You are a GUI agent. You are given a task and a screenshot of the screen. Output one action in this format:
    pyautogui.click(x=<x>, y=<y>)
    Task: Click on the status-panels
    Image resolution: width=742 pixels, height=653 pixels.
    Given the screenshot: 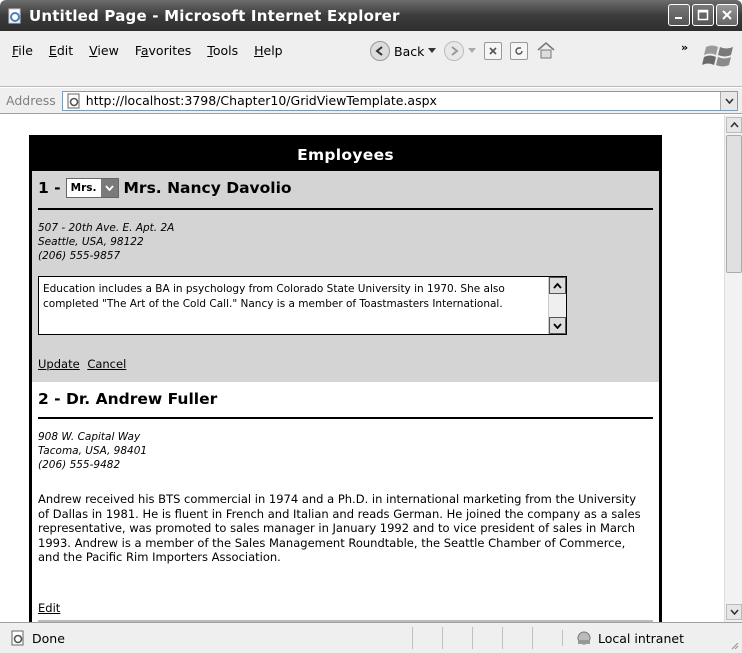 What is the action you would take?
    pyautogui.click(x=487, y=638)
    